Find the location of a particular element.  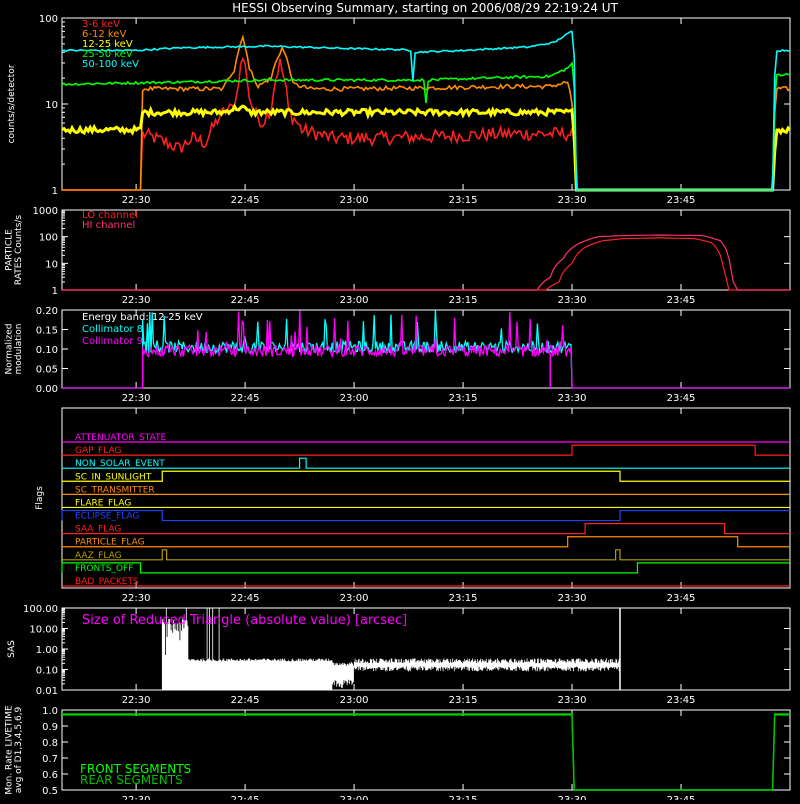

flag-label-sc-in-sunlight: SC_IN_SUNLIGHT is located at coordinates (113, 477).